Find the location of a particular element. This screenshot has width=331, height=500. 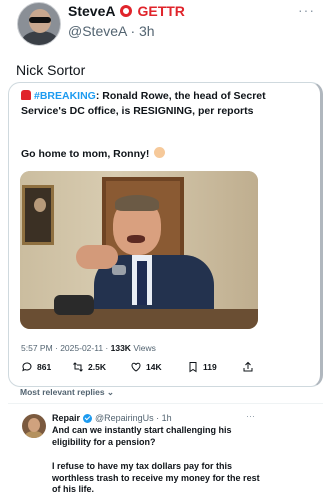

post-text: Nick Sortor is located at coordinates (51, 70).